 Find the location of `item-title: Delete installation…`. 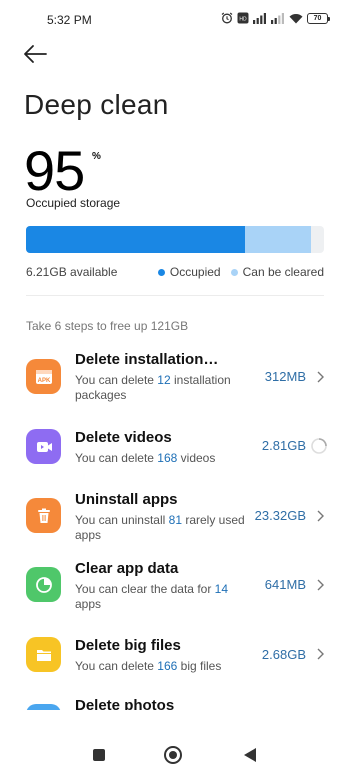

item-title: Delete installation… is located at coordinates (147, 359).